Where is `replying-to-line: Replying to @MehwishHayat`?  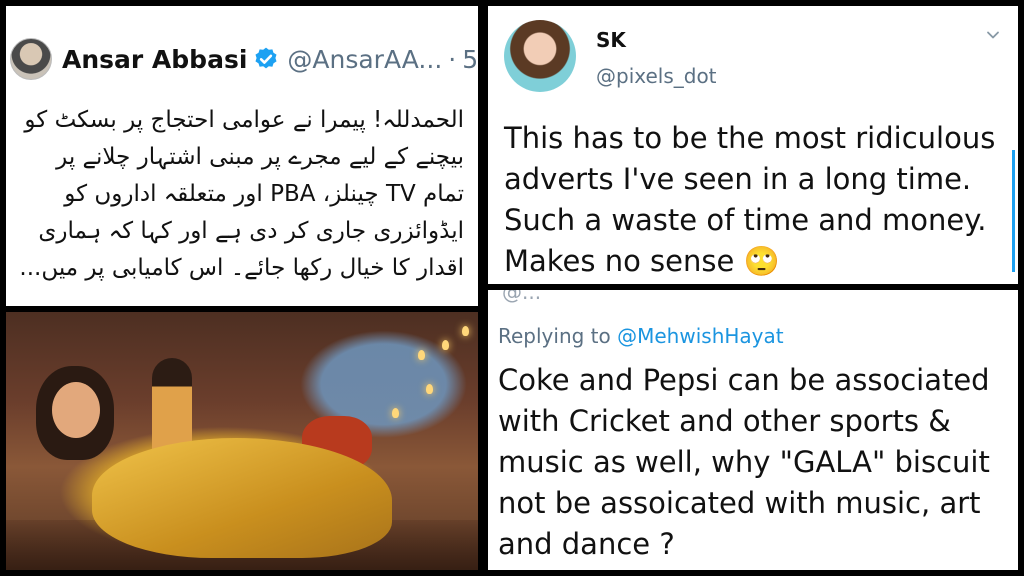 replying-to-line: Replying to @MehwishHayat is located at coordinates (641, 336).